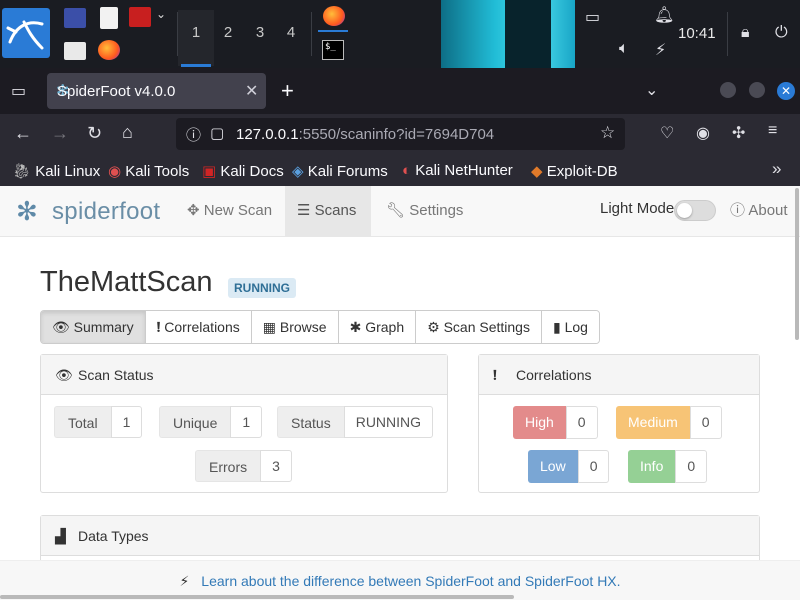 The image size is (800, 600). I want to click on bookmark-exploit-db: ◆ Exploit-DB, so click(574, 171).